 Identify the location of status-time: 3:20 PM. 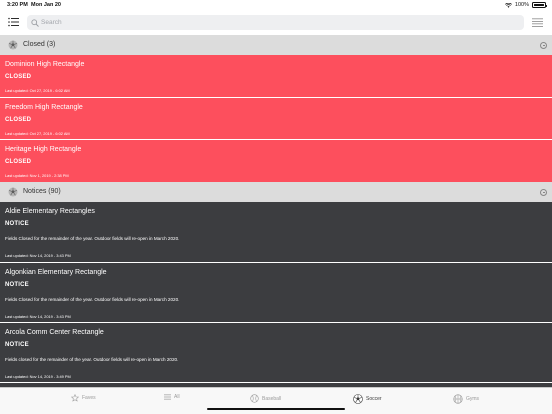
(17, 5).